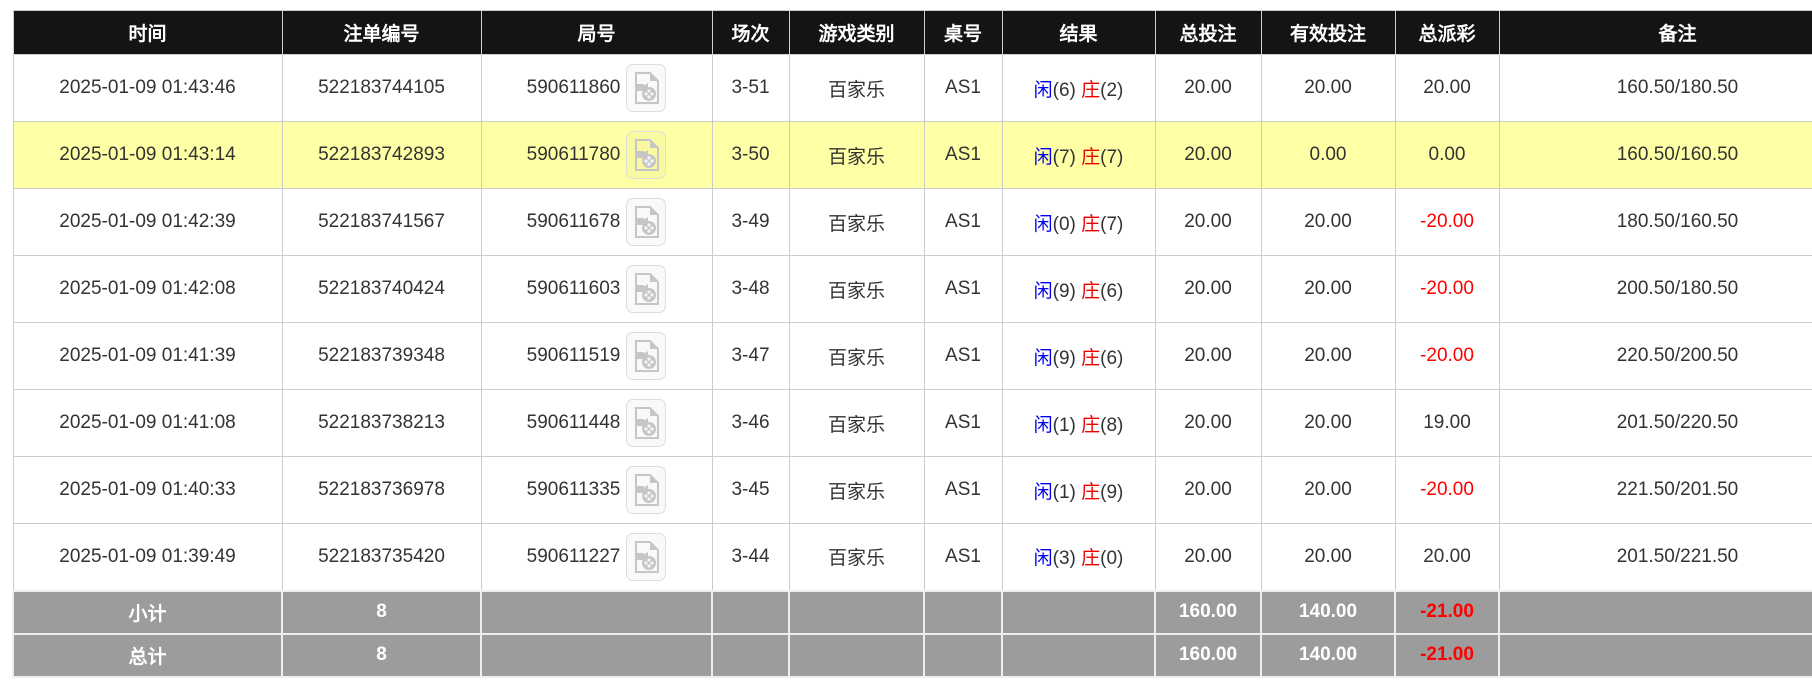  What do you see at coordinates (1655, 356) in the screenshot?
I see `remark-cell: 220.50/200.50` at bounding box center [1655, 356].